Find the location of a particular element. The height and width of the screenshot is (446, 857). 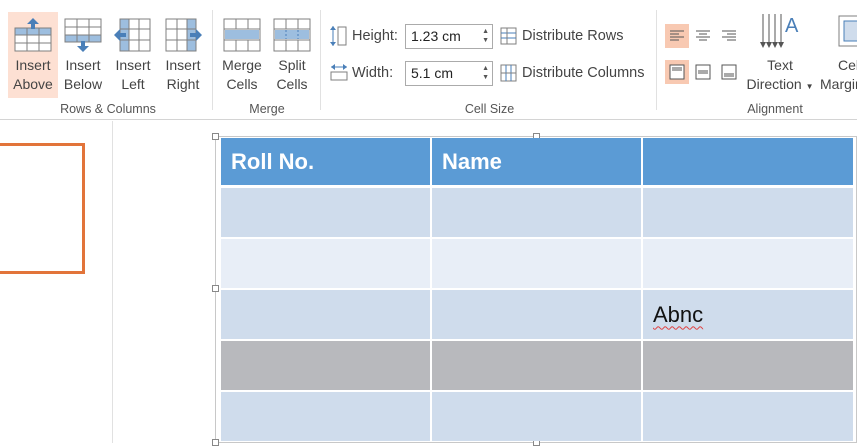

insert-below-icon is located at coordinates (83, 35).